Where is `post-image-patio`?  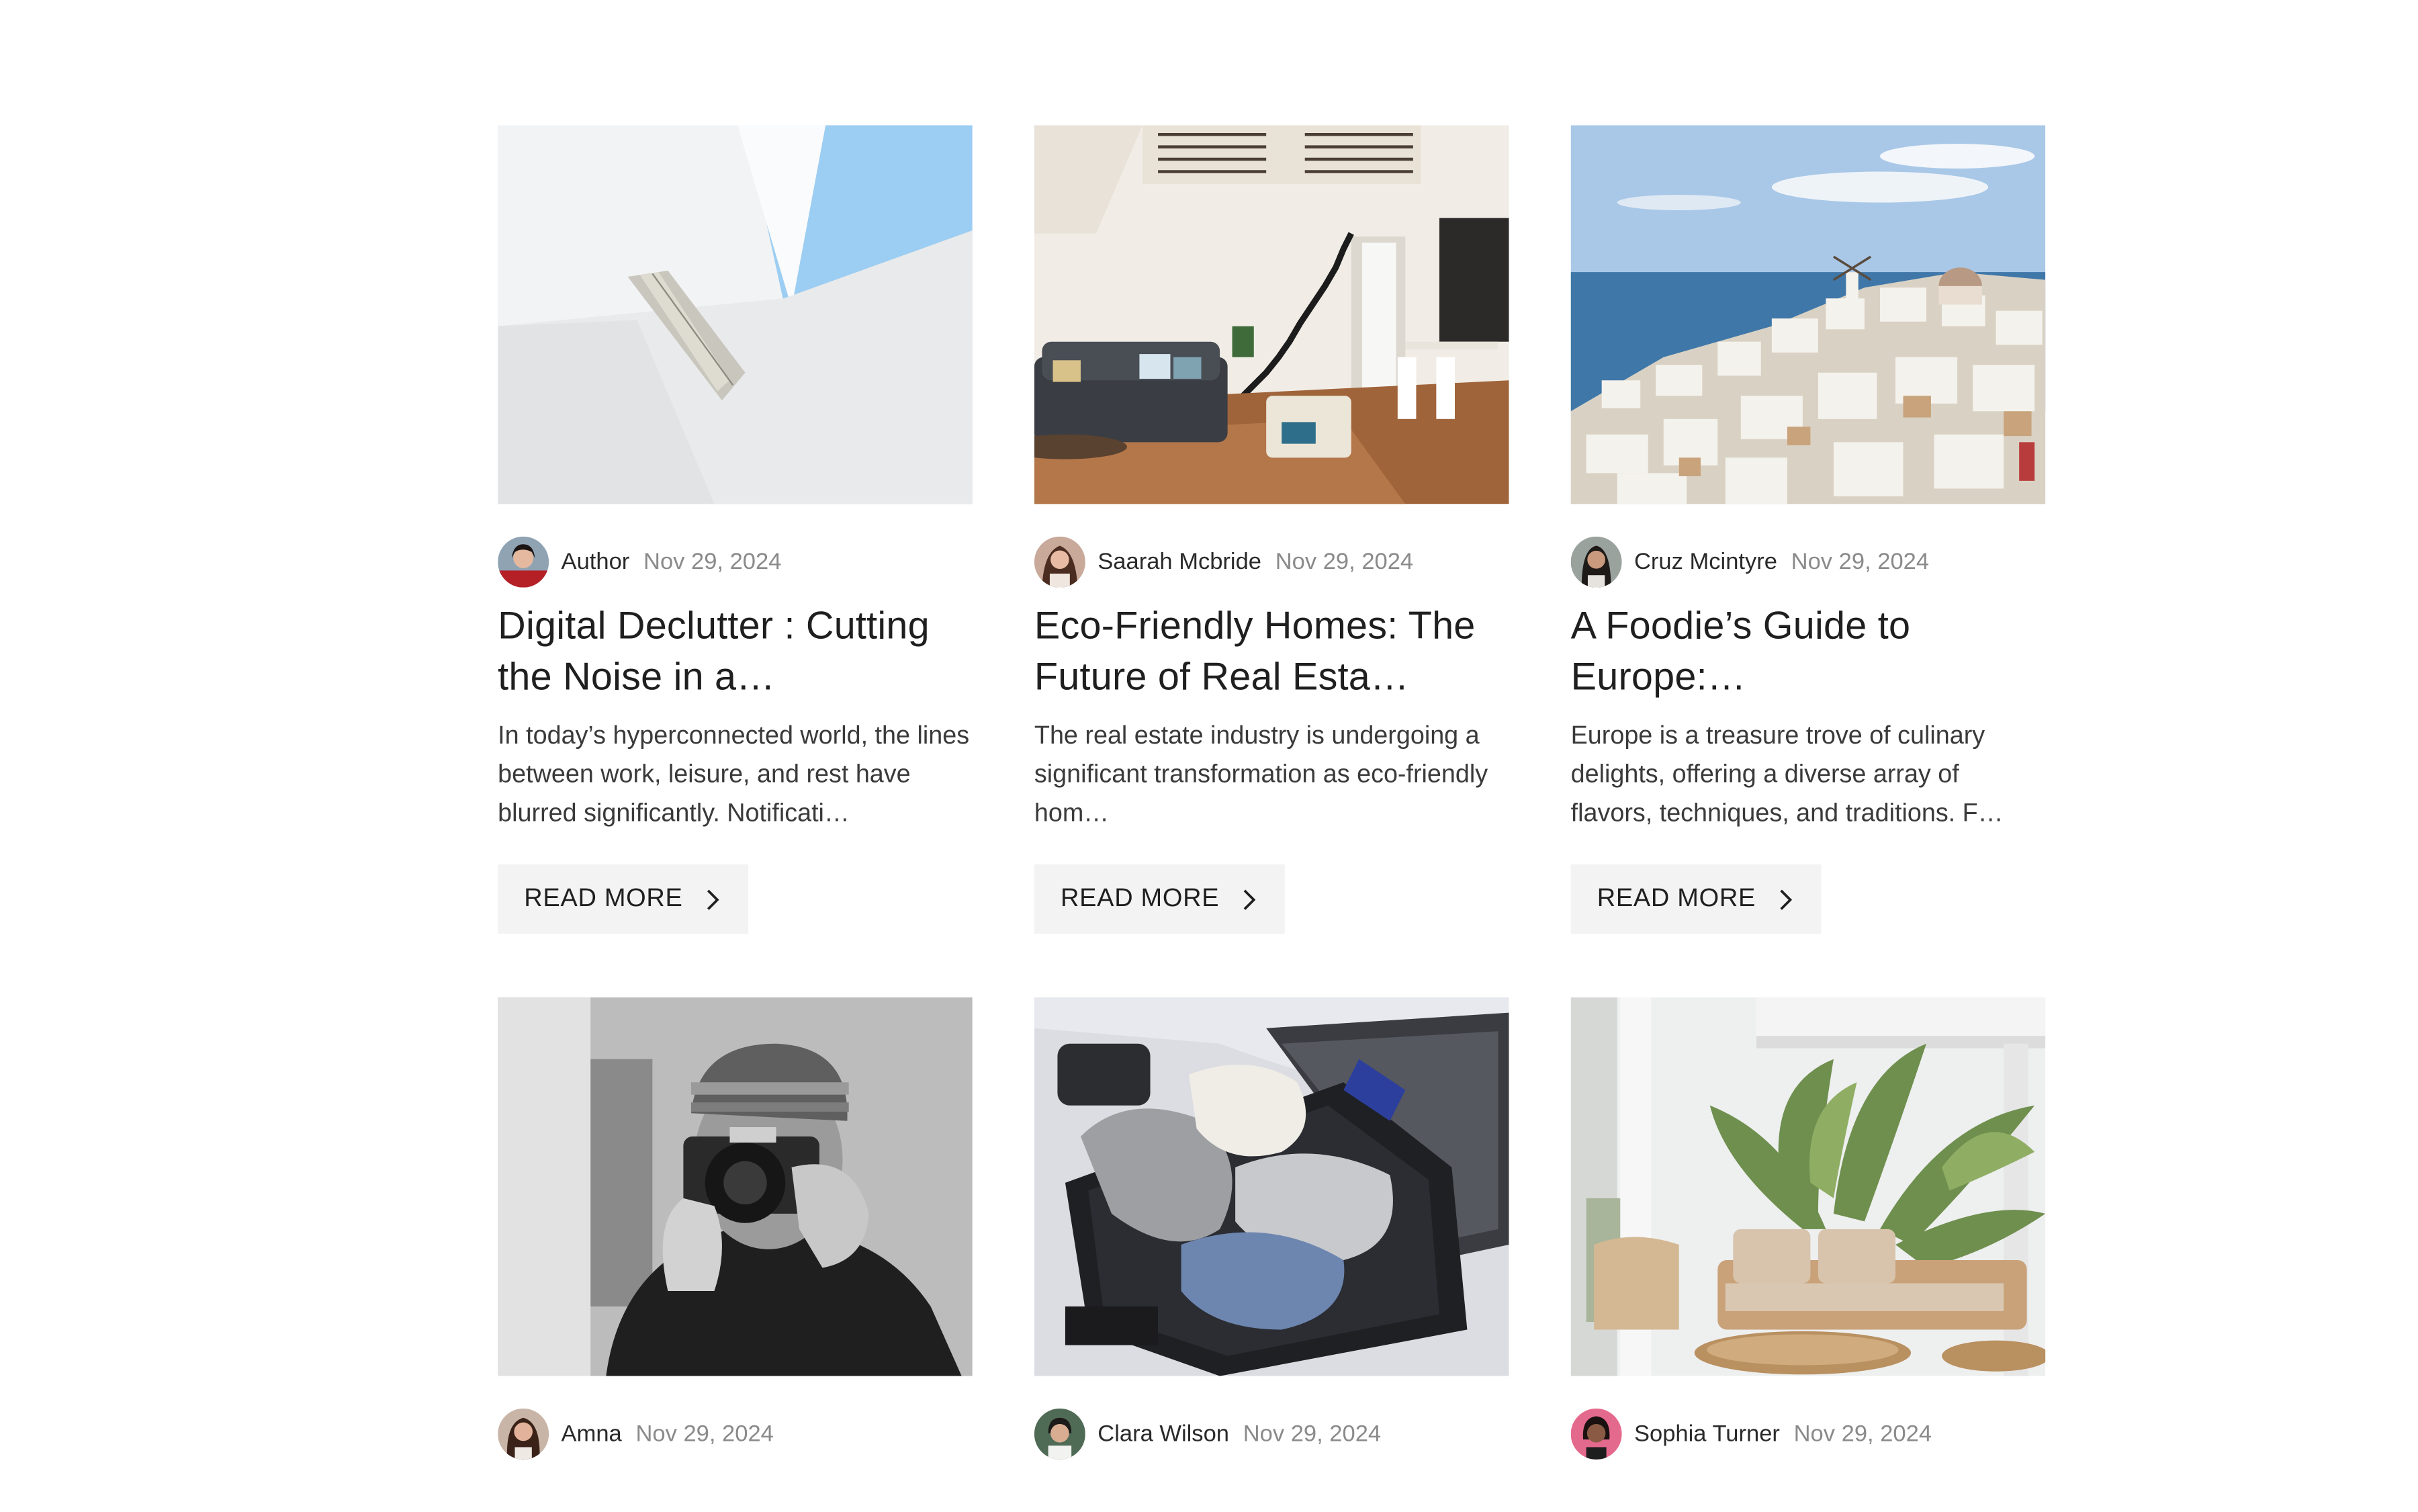
post-image-patio is located at coordinates (1808, 1186).